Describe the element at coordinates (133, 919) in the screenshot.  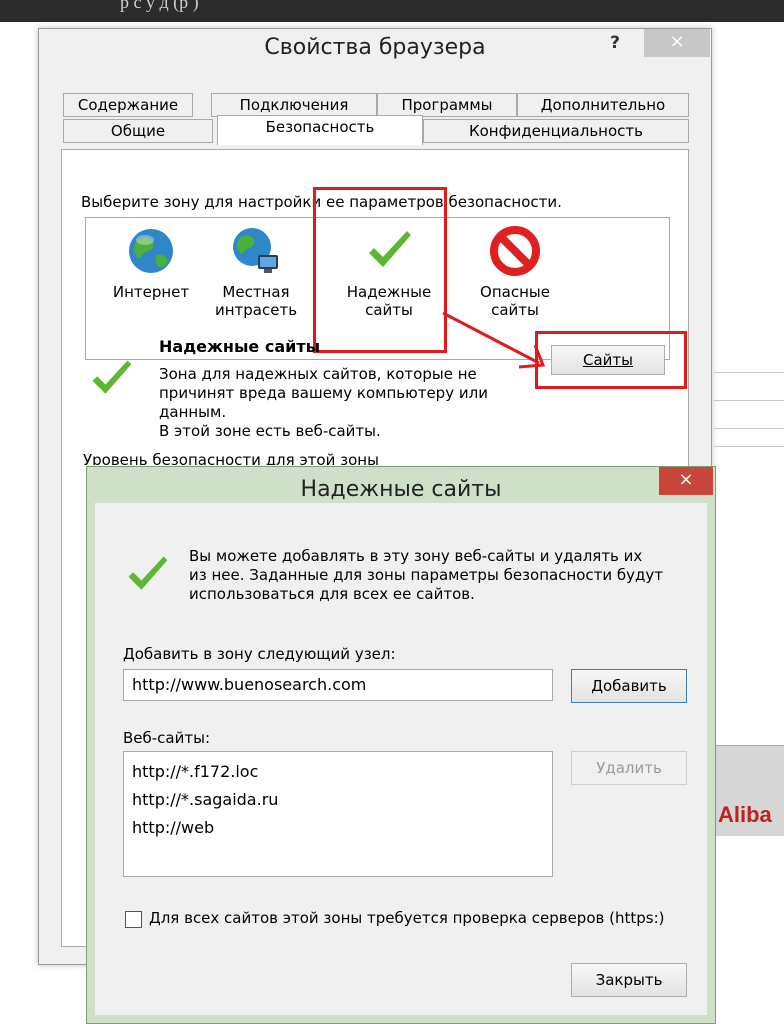
I see `https-checkbox` at that location.